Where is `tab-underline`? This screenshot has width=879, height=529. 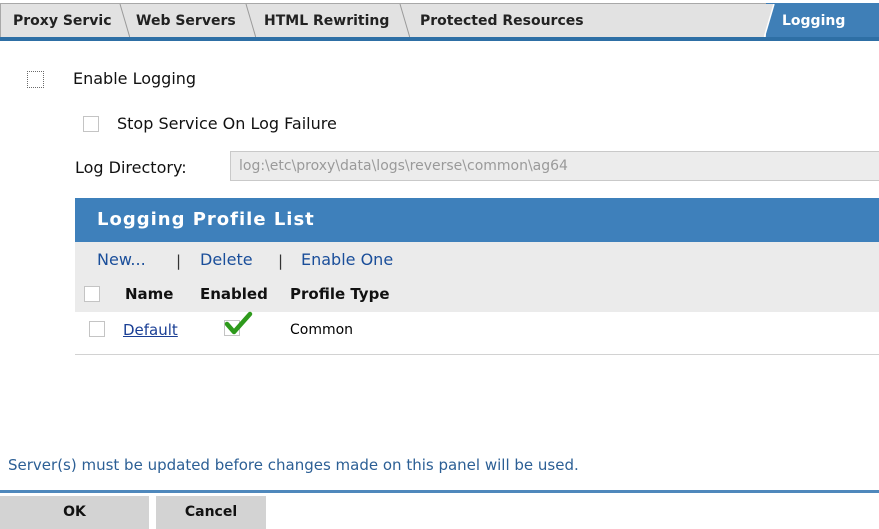 tab-underline is located at coordinates (439, 39).